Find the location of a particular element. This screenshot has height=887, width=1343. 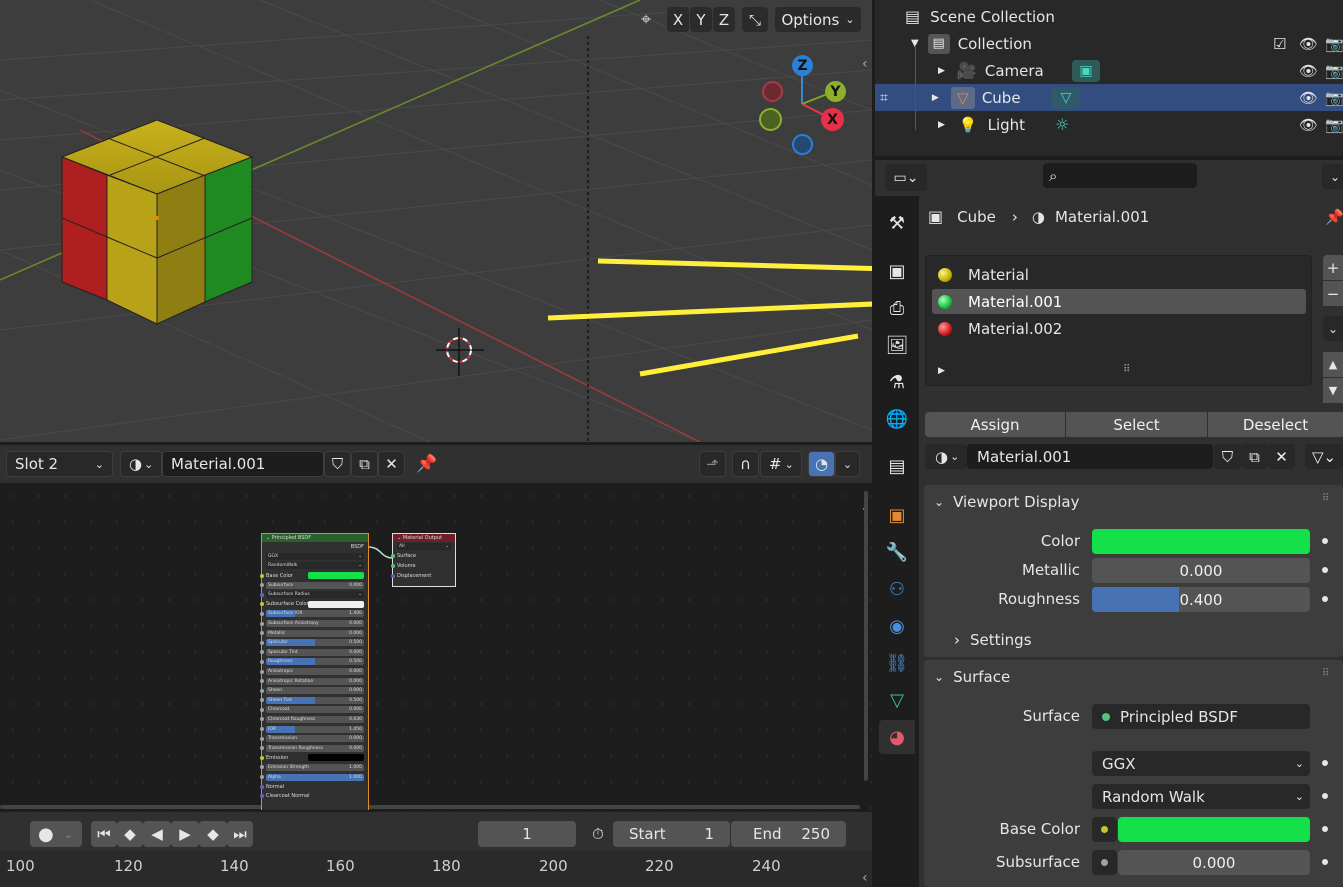

mirror-z-button: Z is located at coordinates (724, 19).